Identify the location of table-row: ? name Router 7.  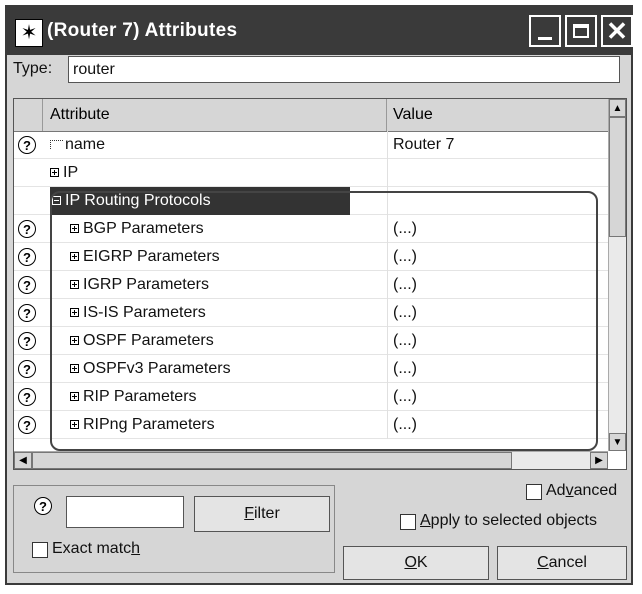
(311, 145).